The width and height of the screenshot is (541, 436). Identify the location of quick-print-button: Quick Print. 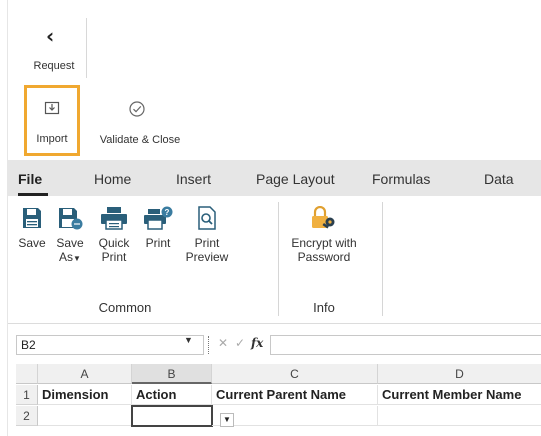
(114, 235).